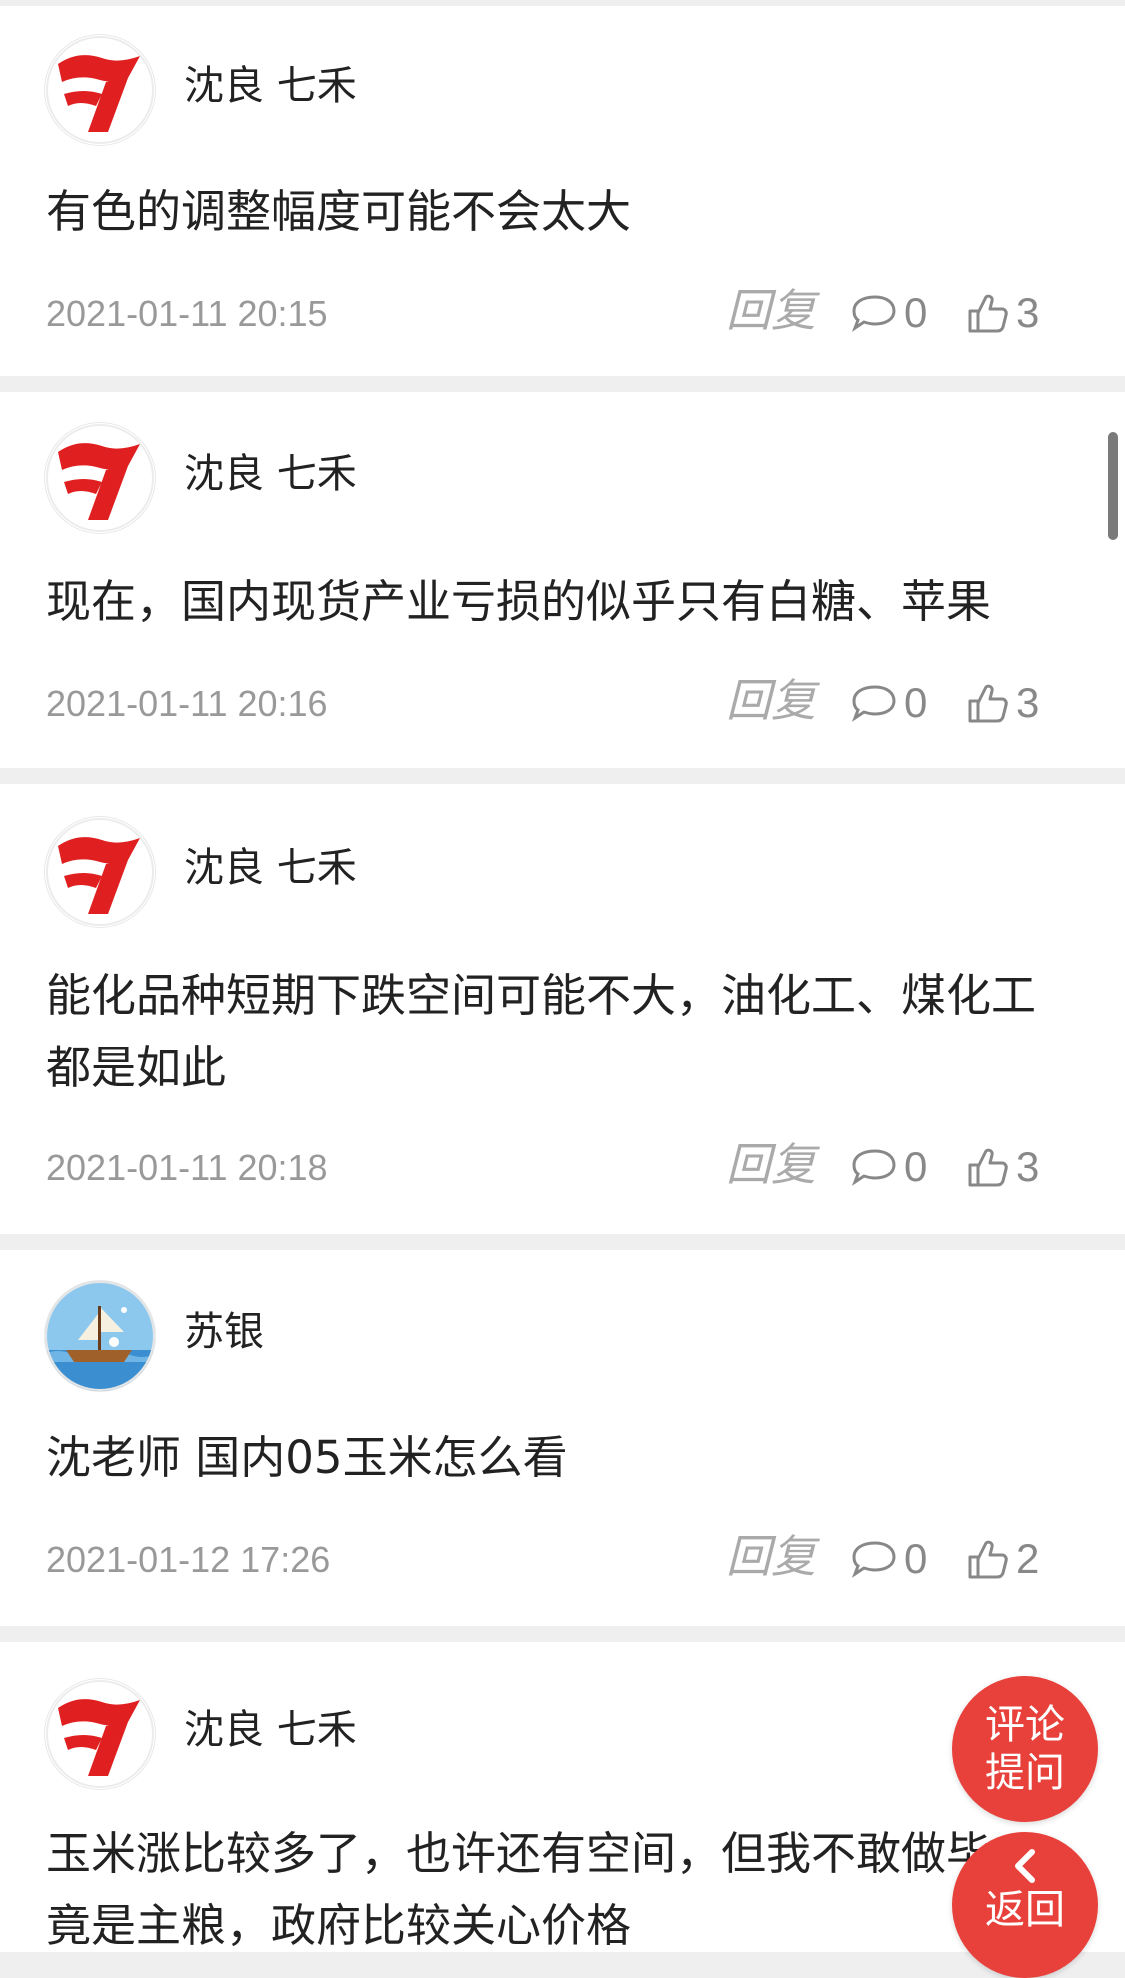  I want to click on scrollbar, so click(1113, 486).